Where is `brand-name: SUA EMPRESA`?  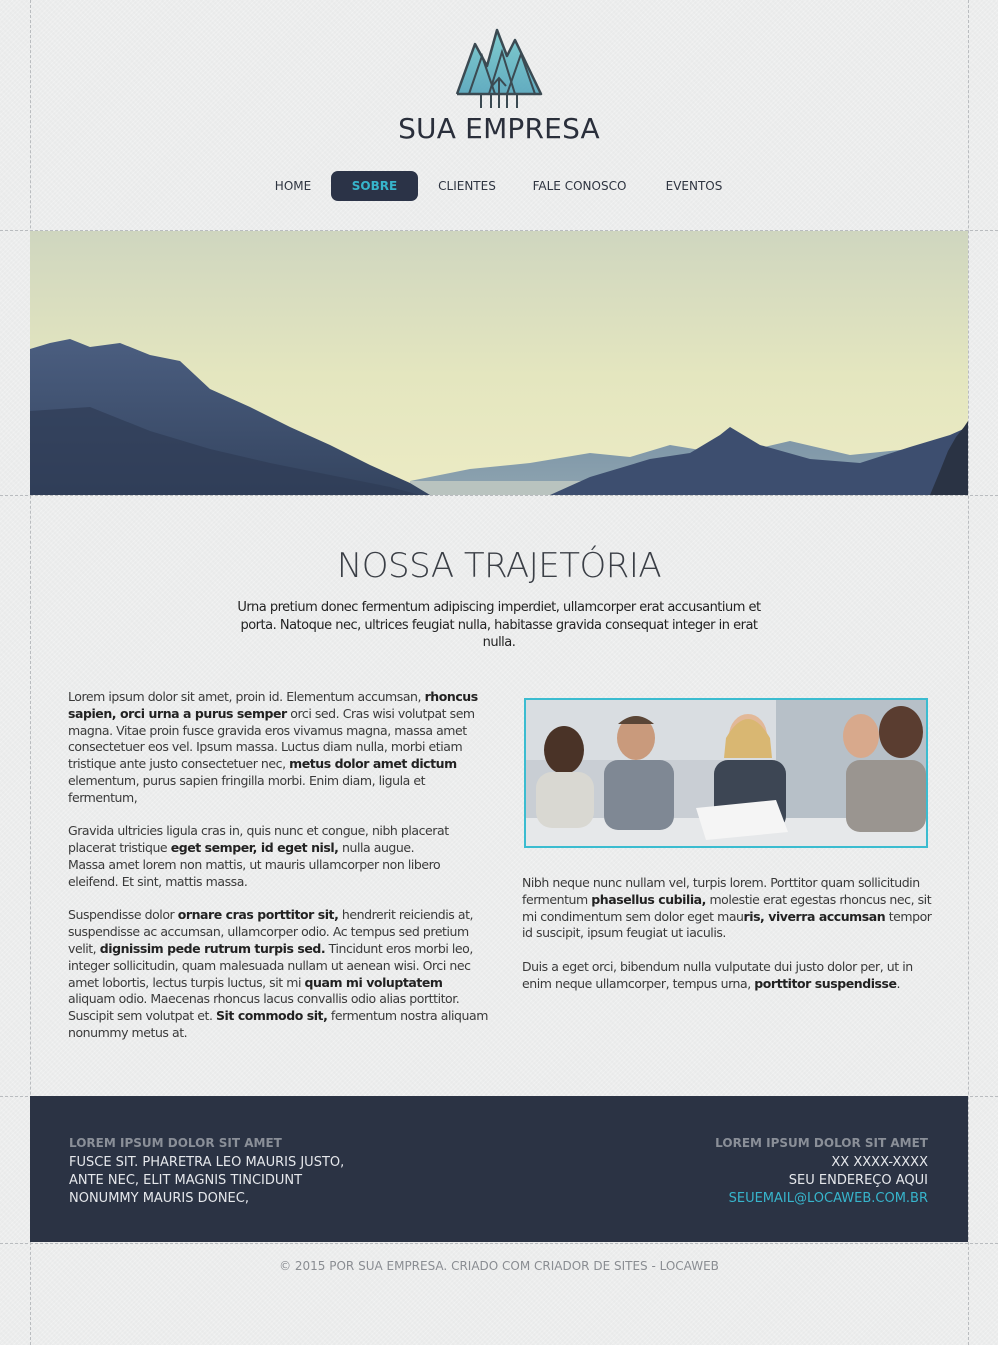 brand-name: SUA EMPRESA is located at coordinates (499, 128).